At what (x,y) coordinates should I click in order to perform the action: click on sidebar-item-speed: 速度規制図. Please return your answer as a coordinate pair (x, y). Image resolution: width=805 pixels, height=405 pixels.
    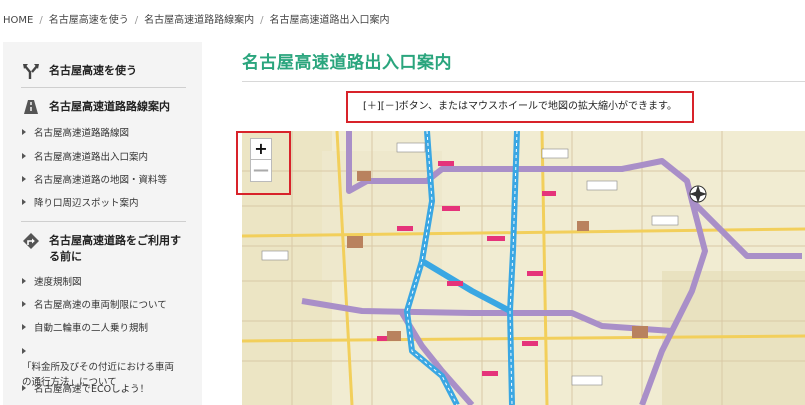
    Looking at the image, I should click on (107, 282).